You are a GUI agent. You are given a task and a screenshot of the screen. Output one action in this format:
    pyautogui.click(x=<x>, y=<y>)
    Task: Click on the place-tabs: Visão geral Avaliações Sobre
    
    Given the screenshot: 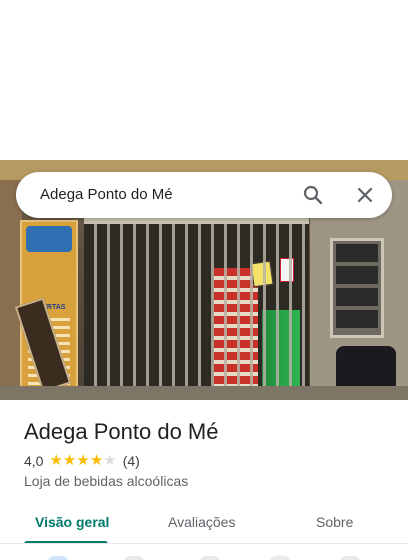 What is the action you would take?
    pyautogui.click(x=204, y=524)
    